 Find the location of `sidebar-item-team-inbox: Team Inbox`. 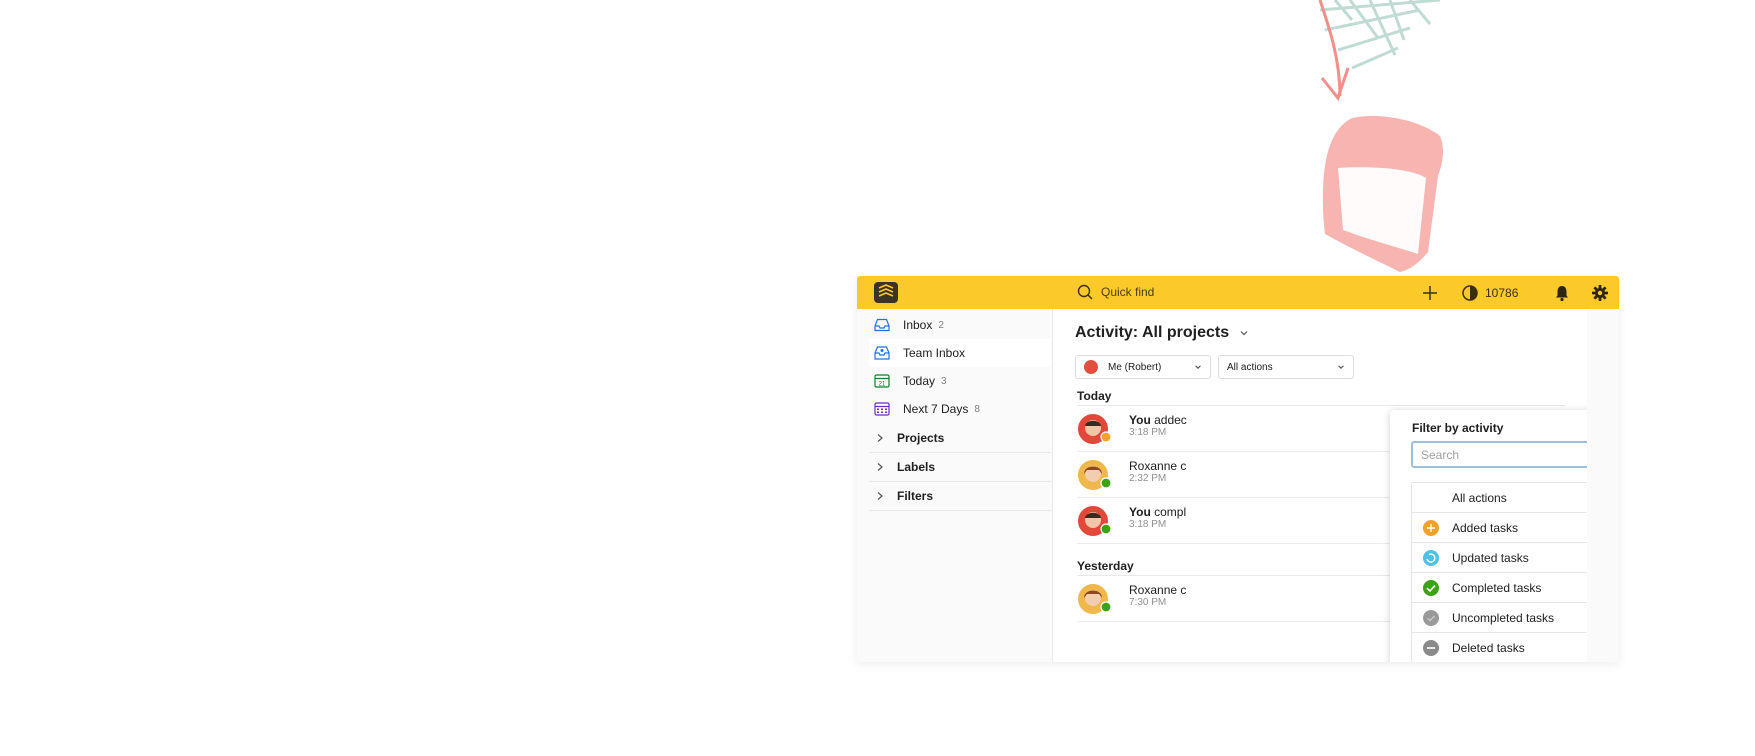

sidebar-item-team-inbox: Team Inbox is located at coordinates (960, 353).